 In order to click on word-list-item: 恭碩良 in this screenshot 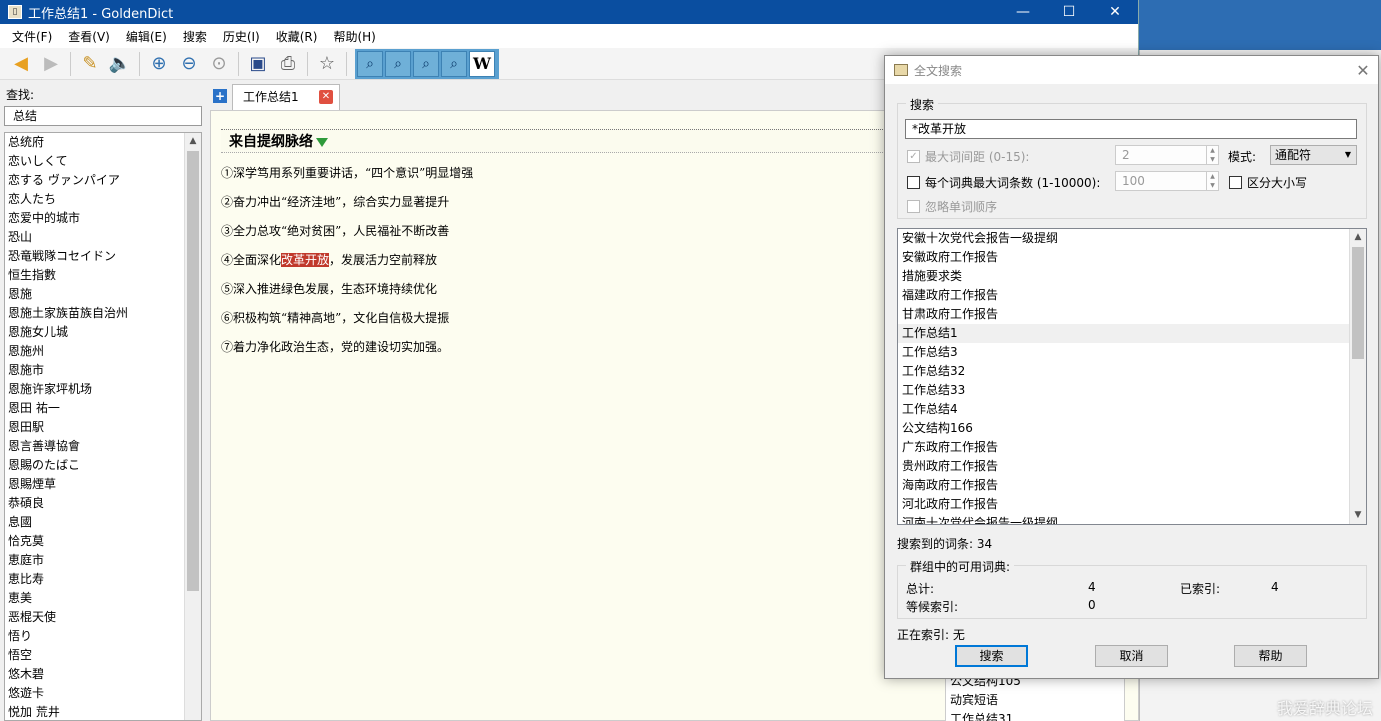, I will do `click(103, 503)`.